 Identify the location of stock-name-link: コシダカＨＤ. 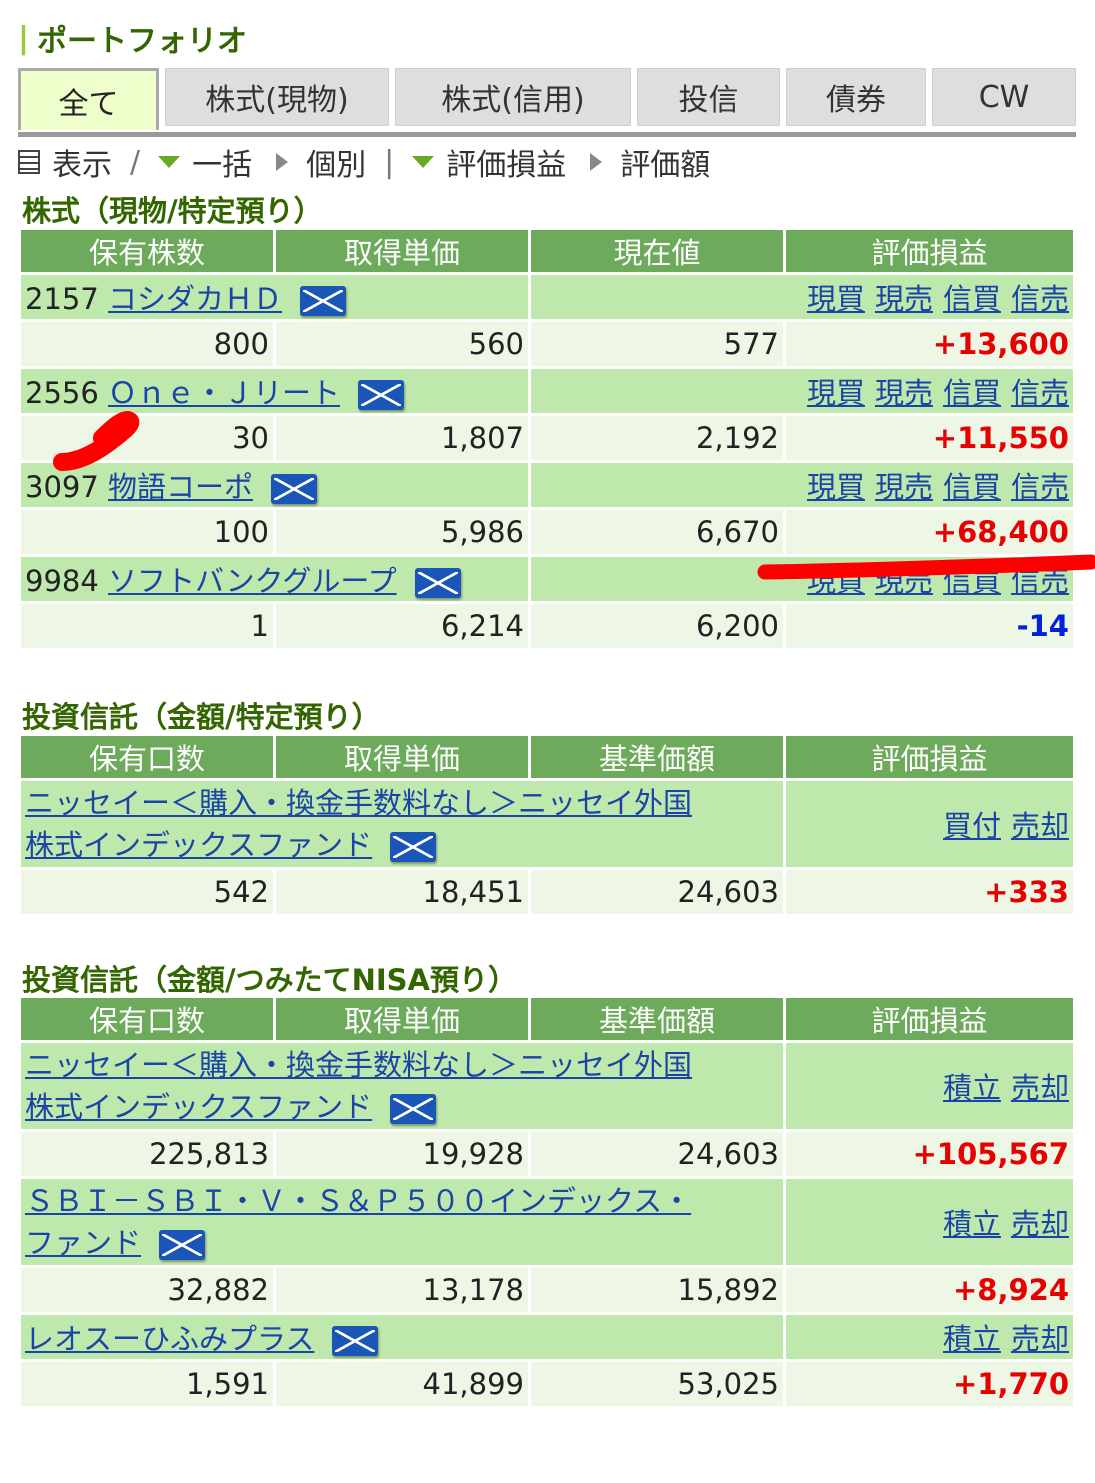
(195, 299).